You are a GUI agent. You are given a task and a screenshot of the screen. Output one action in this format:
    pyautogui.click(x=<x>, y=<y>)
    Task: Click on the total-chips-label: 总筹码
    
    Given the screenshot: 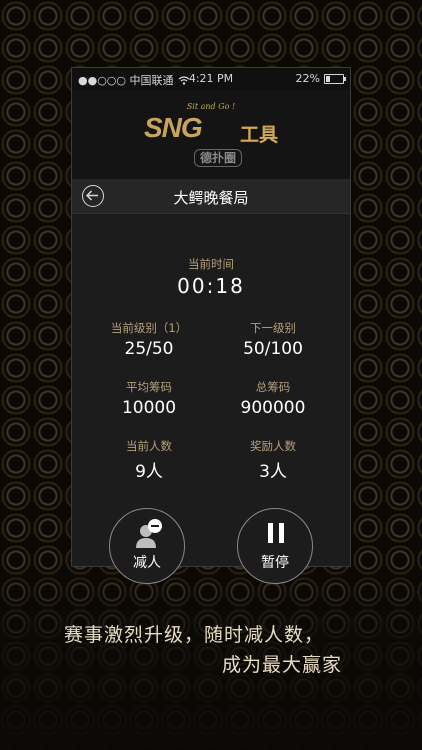 What is the action you would take?
    pyautogui.click(x=273, y=387)
    